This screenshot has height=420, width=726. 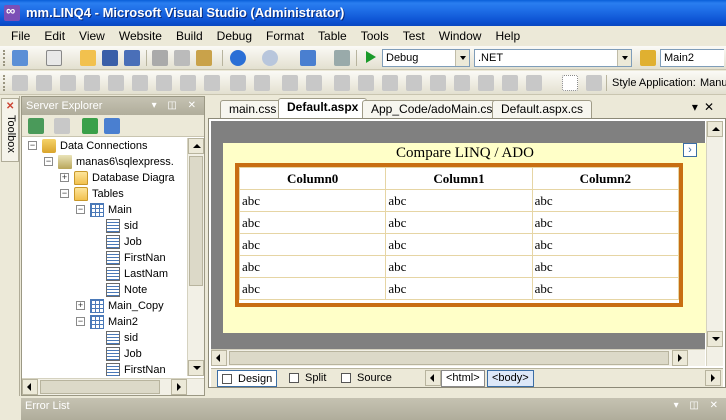 I want to click on platform-dropdown: .NET, so click(x=553, y=58).